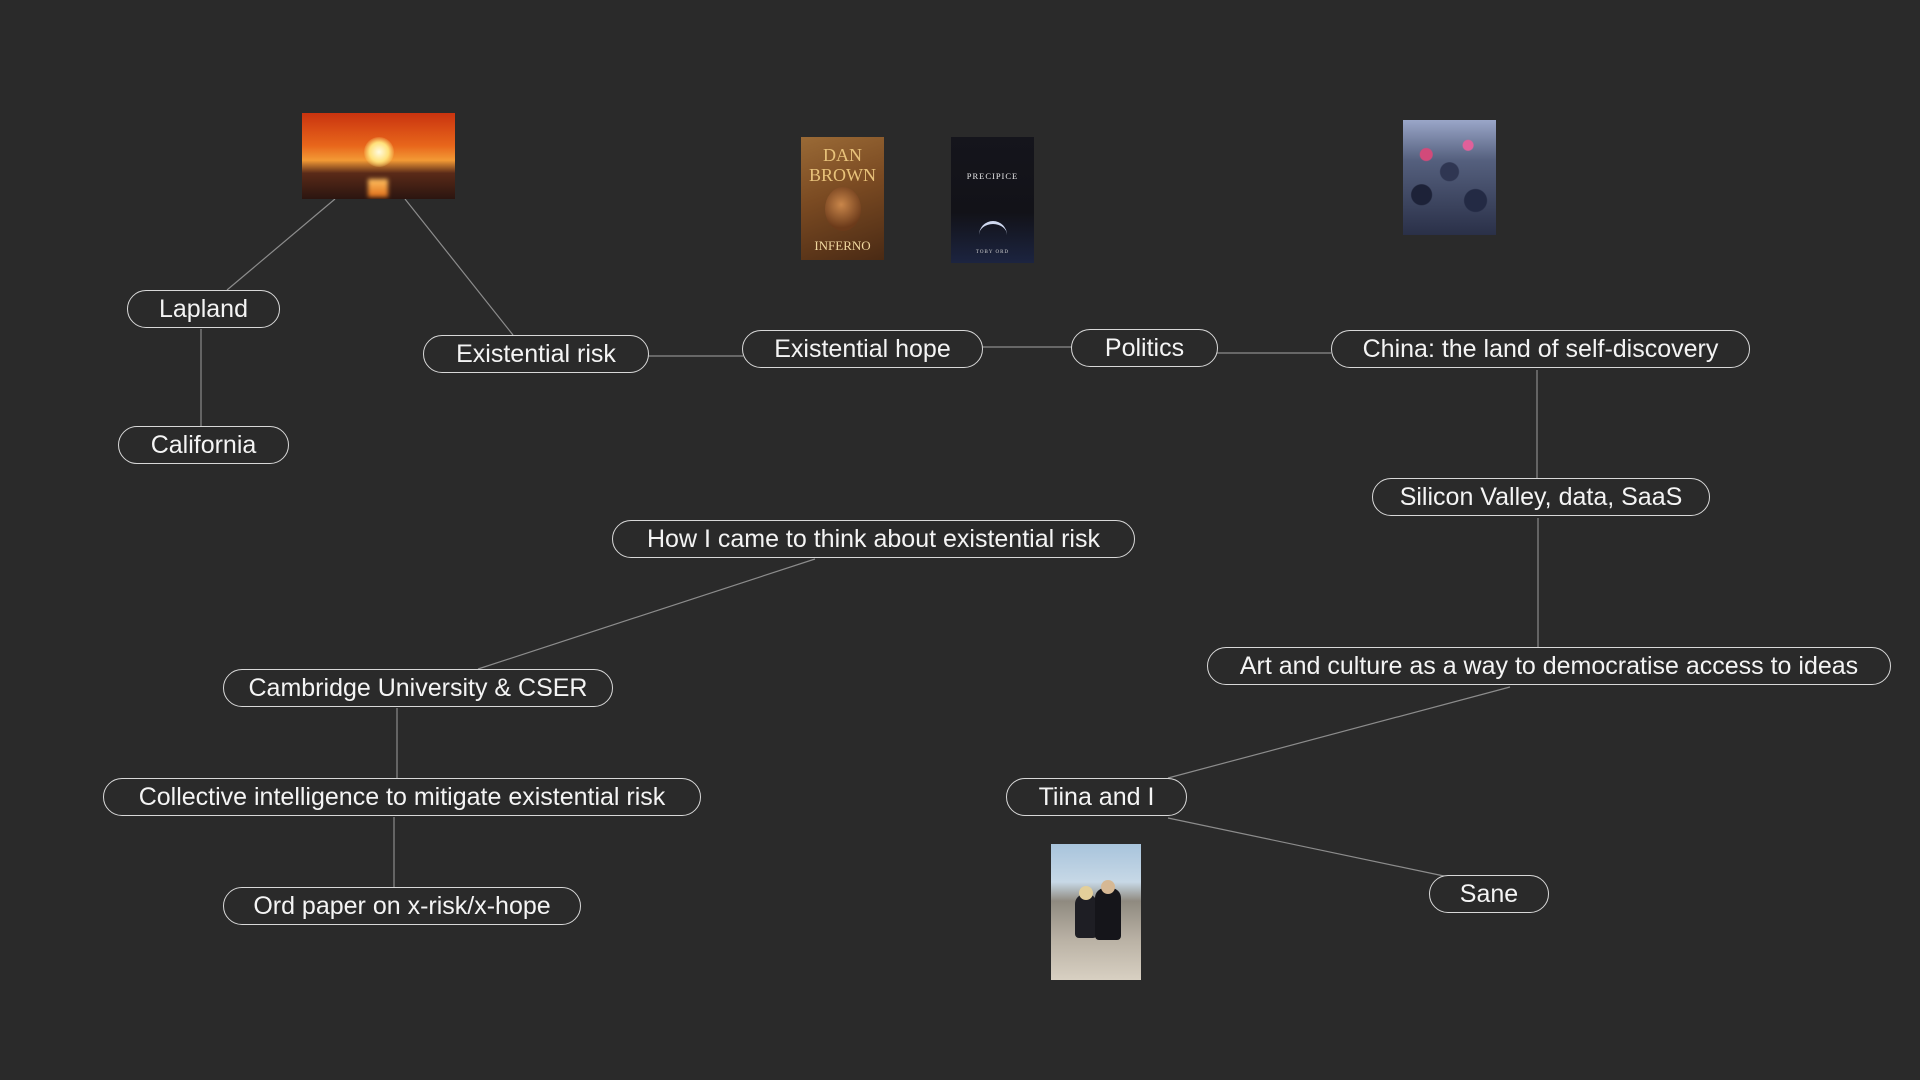  I want to click on node-sane: Sane, so click(1489, 894).